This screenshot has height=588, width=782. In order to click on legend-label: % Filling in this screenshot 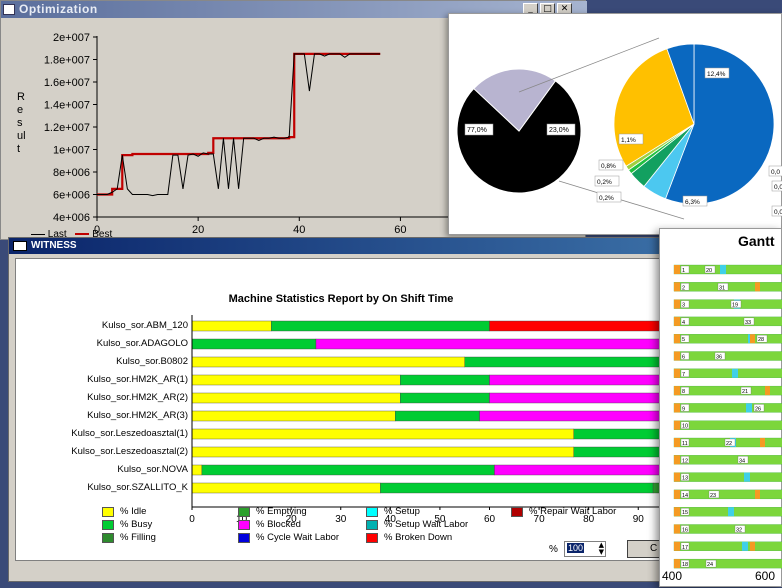, I will do `click(138, 537)`.